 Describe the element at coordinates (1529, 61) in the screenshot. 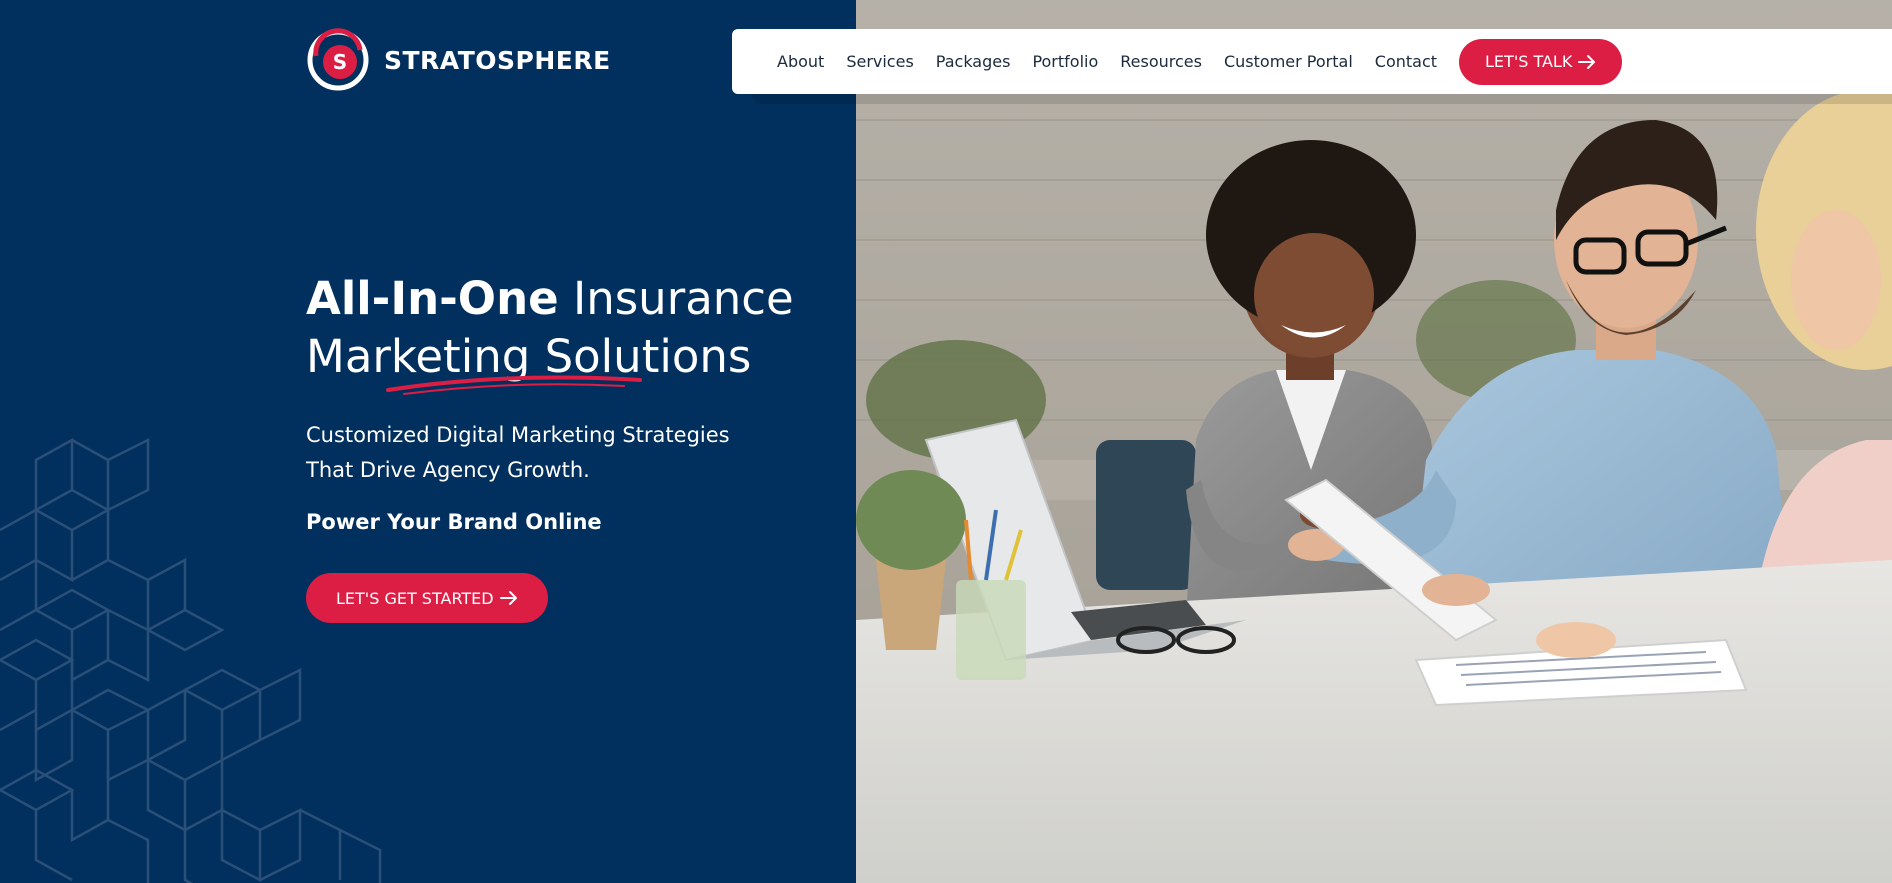

I see `lets-talk-label: LET'S TALK` at that location.